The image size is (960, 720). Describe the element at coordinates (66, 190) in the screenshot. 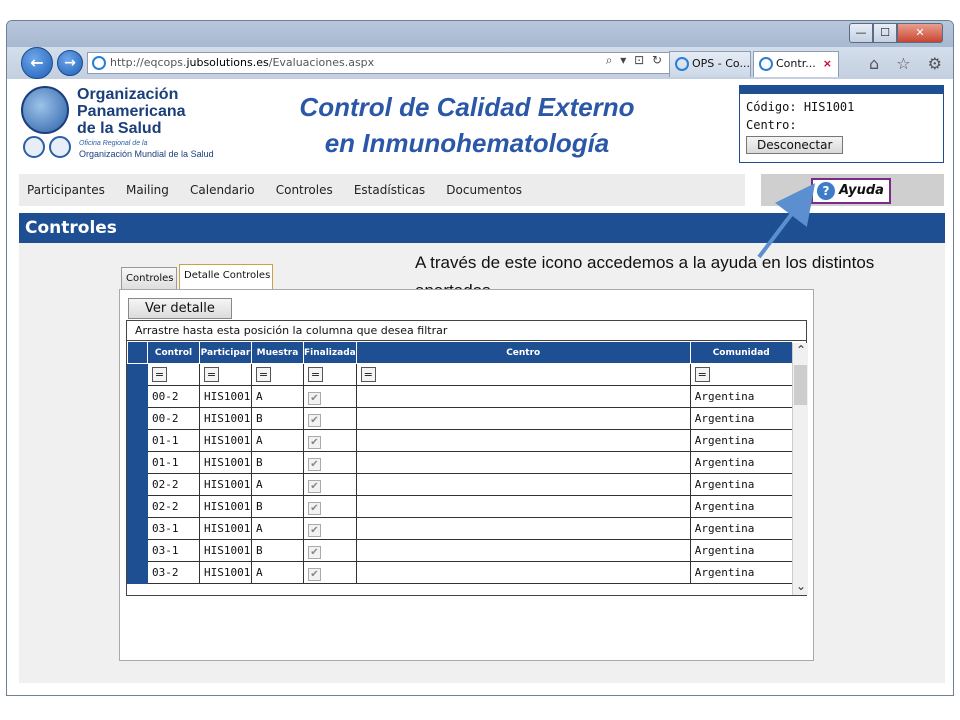

I see `menu-item-participantes: Participantes` at that location.